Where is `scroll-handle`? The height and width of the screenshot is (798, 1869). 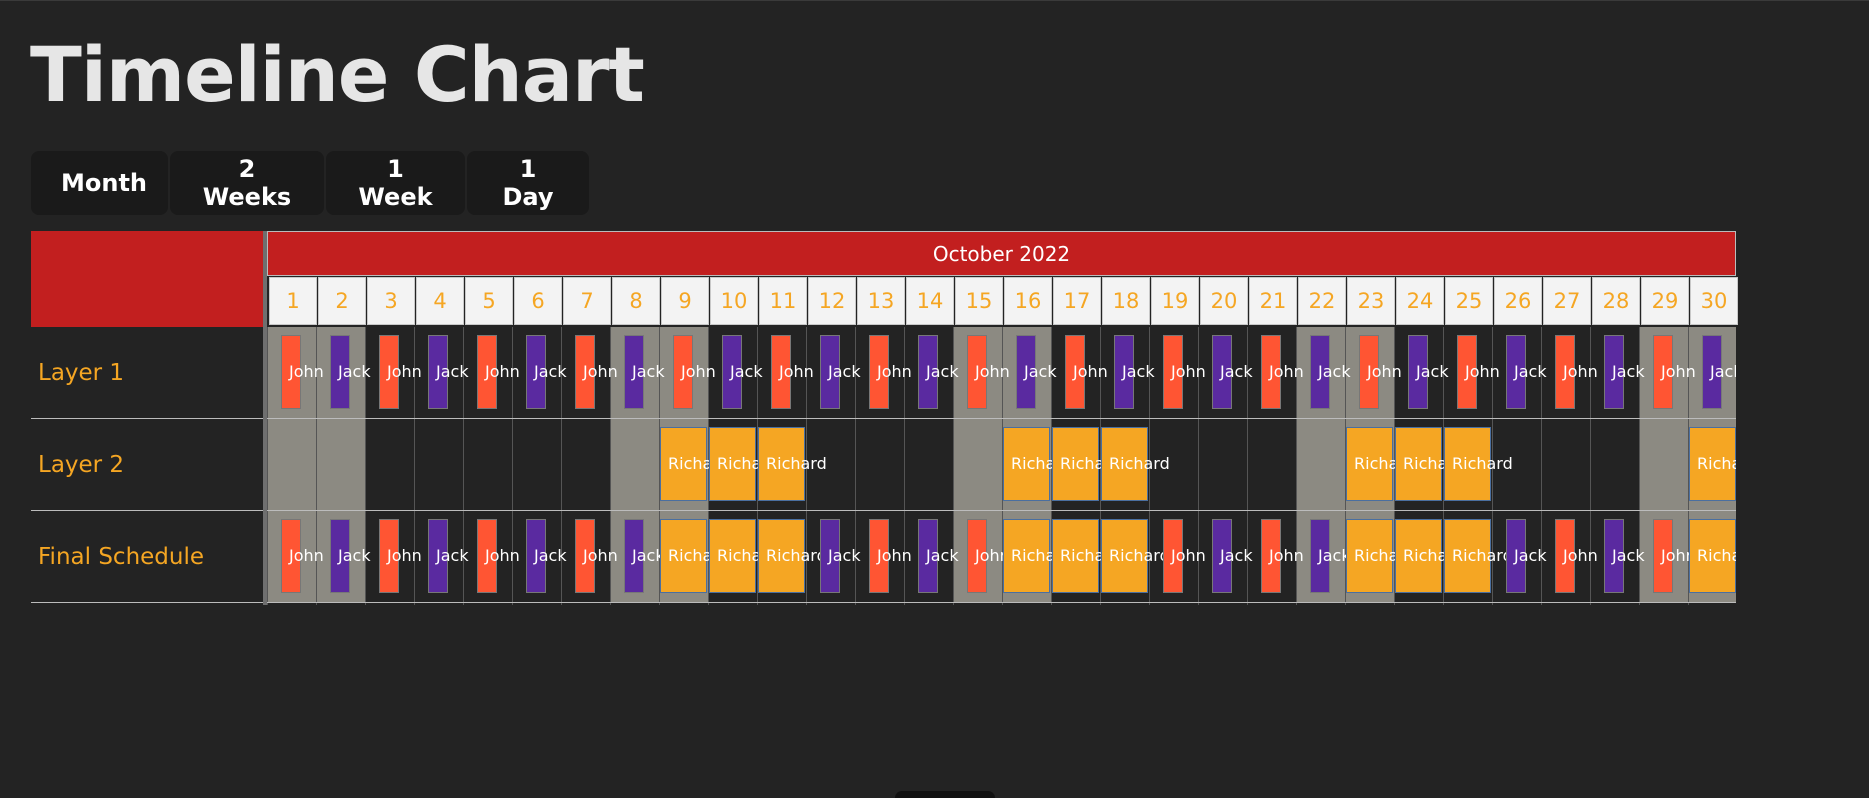
scroll-handle is located at coordinates (945, 794).